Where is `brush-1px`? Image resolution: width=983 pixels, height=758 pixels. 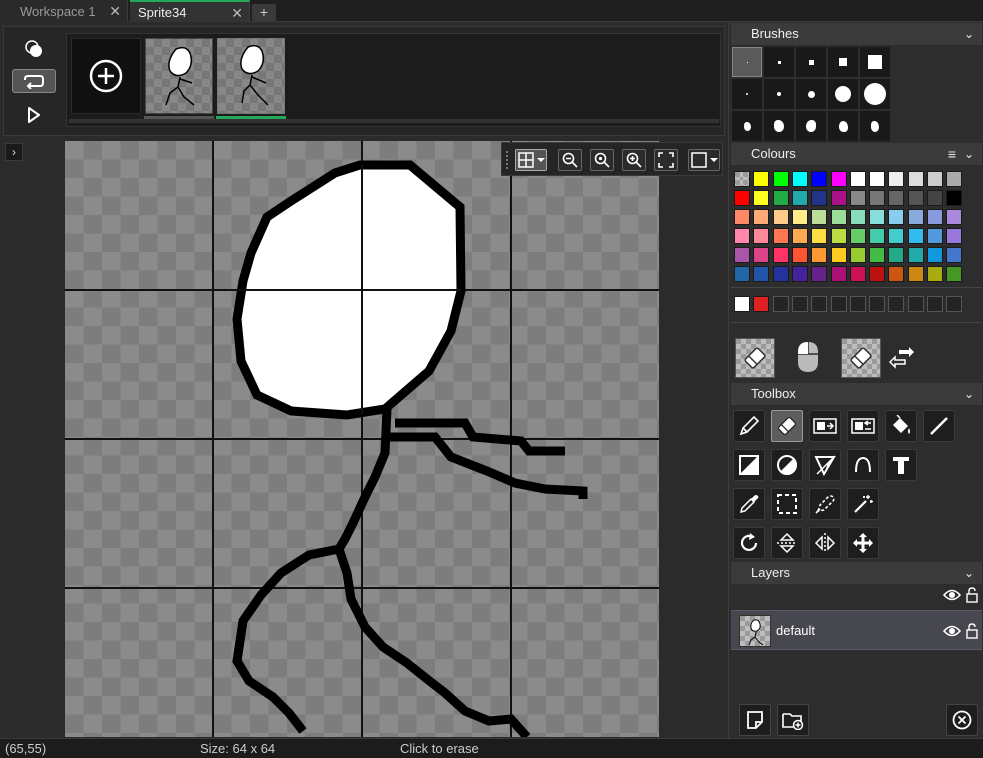 brush-1px is located at coordinates (747, 62).